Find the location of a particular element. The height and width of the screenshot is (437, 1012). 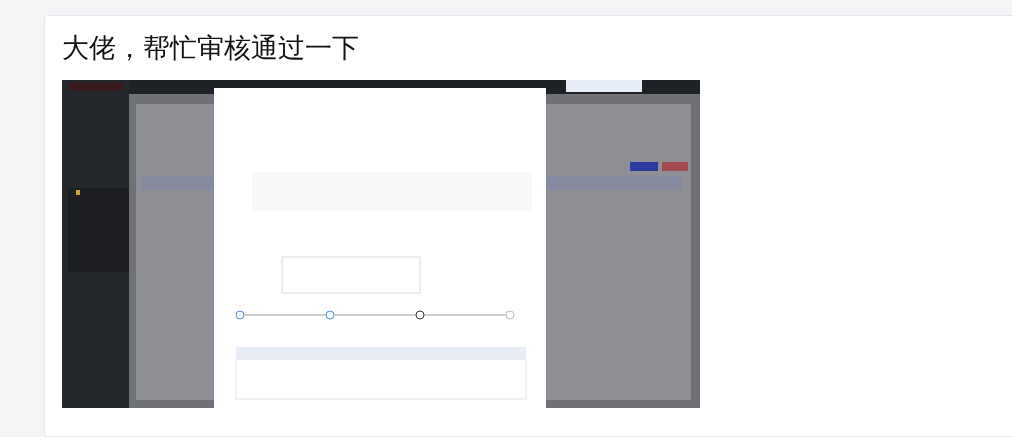

post-title: 大佬，帮忙审核通过一下 is located at coordinates (211, 48).